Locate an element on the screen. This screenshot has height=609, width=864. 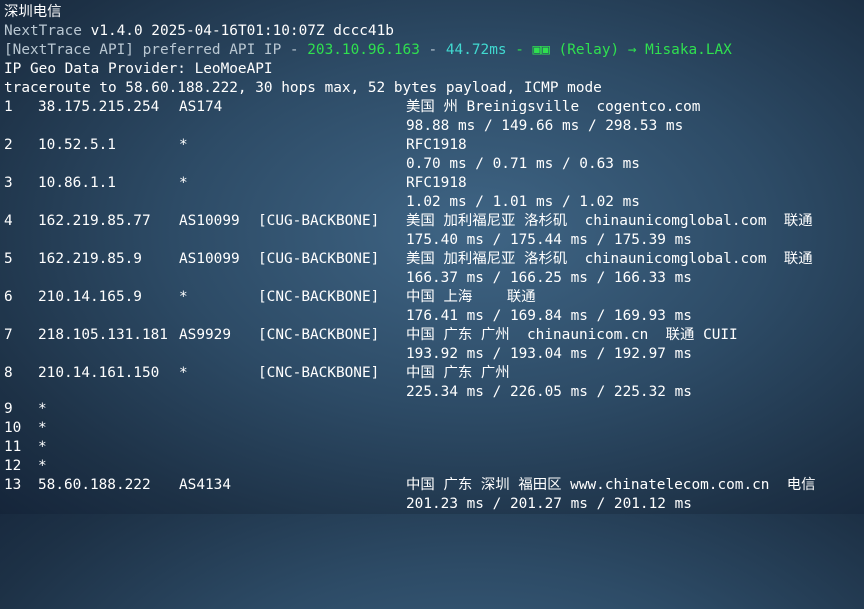
hop-asn: AS9929 is located at coordinates (205, 335).